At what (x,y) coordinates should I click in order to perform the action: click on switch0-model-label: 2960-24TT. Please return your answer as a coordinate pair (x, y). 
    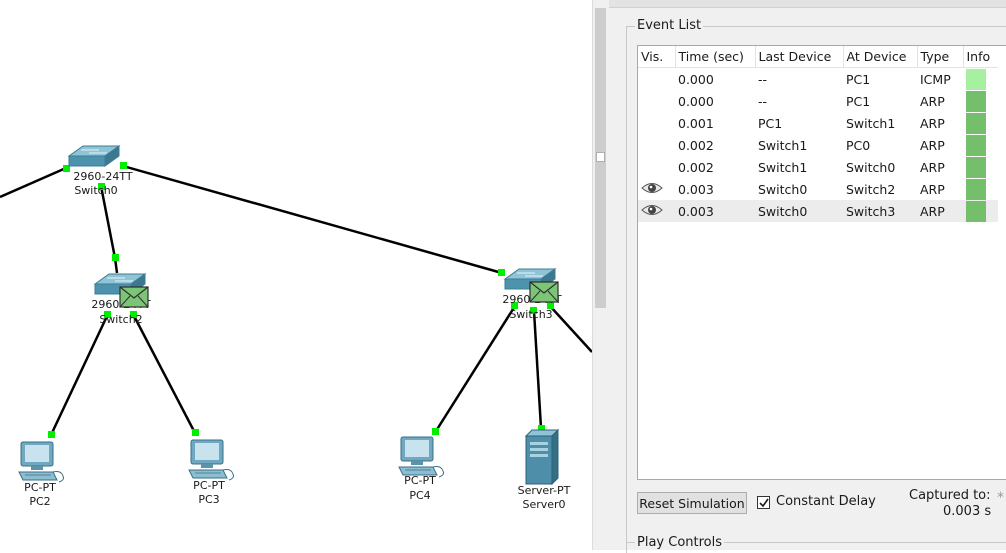
    Looking at the image, I should click on (103, 176).